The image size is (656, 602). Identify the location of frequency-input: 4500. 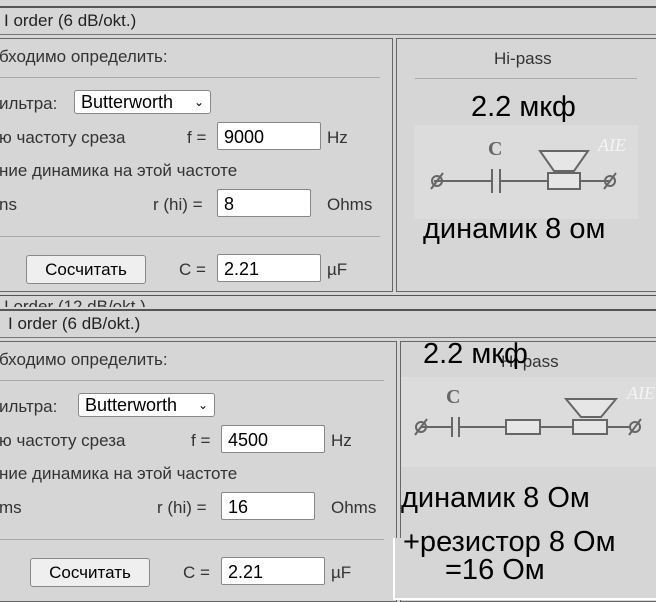
(273, 439).